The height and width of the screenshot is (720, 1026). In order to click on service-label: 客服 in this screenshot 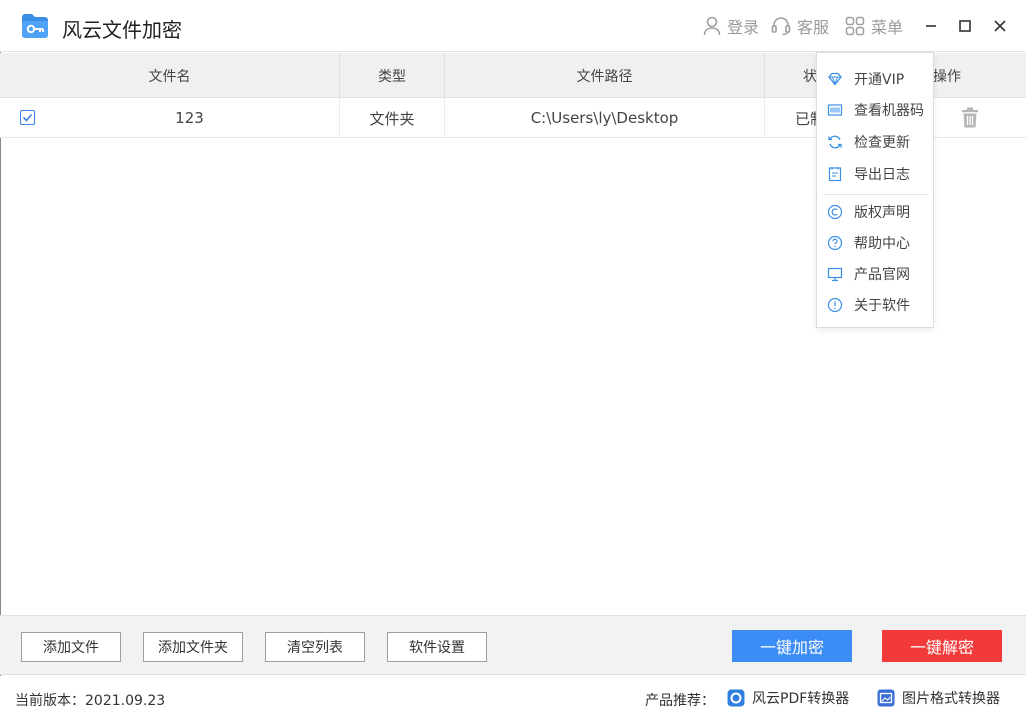, I will do `click(813, 27)`.